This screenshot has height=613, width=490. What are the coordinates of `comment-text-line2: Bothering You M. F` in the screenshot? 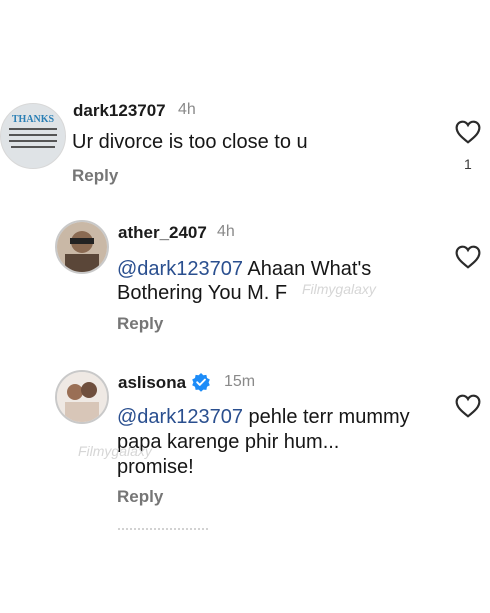 It's located at (202, 293).